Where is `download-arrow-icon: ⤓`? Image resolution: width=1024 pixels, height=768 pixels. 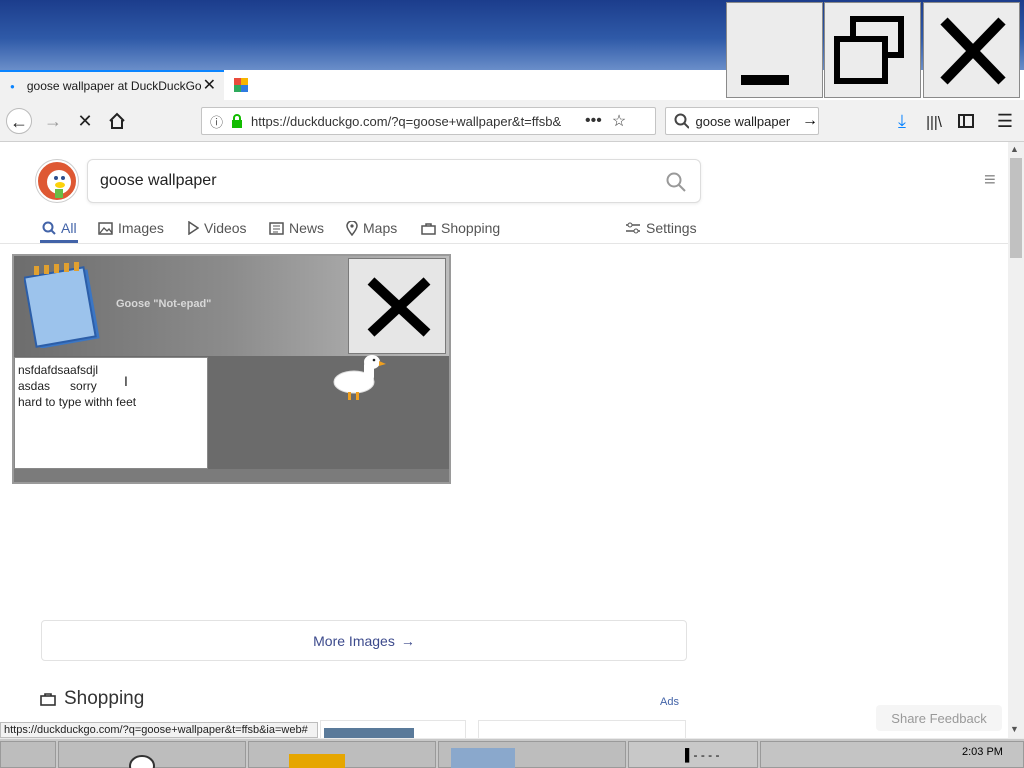 download-arrow-icon: ⤓ is located at coordinates (902, 121).